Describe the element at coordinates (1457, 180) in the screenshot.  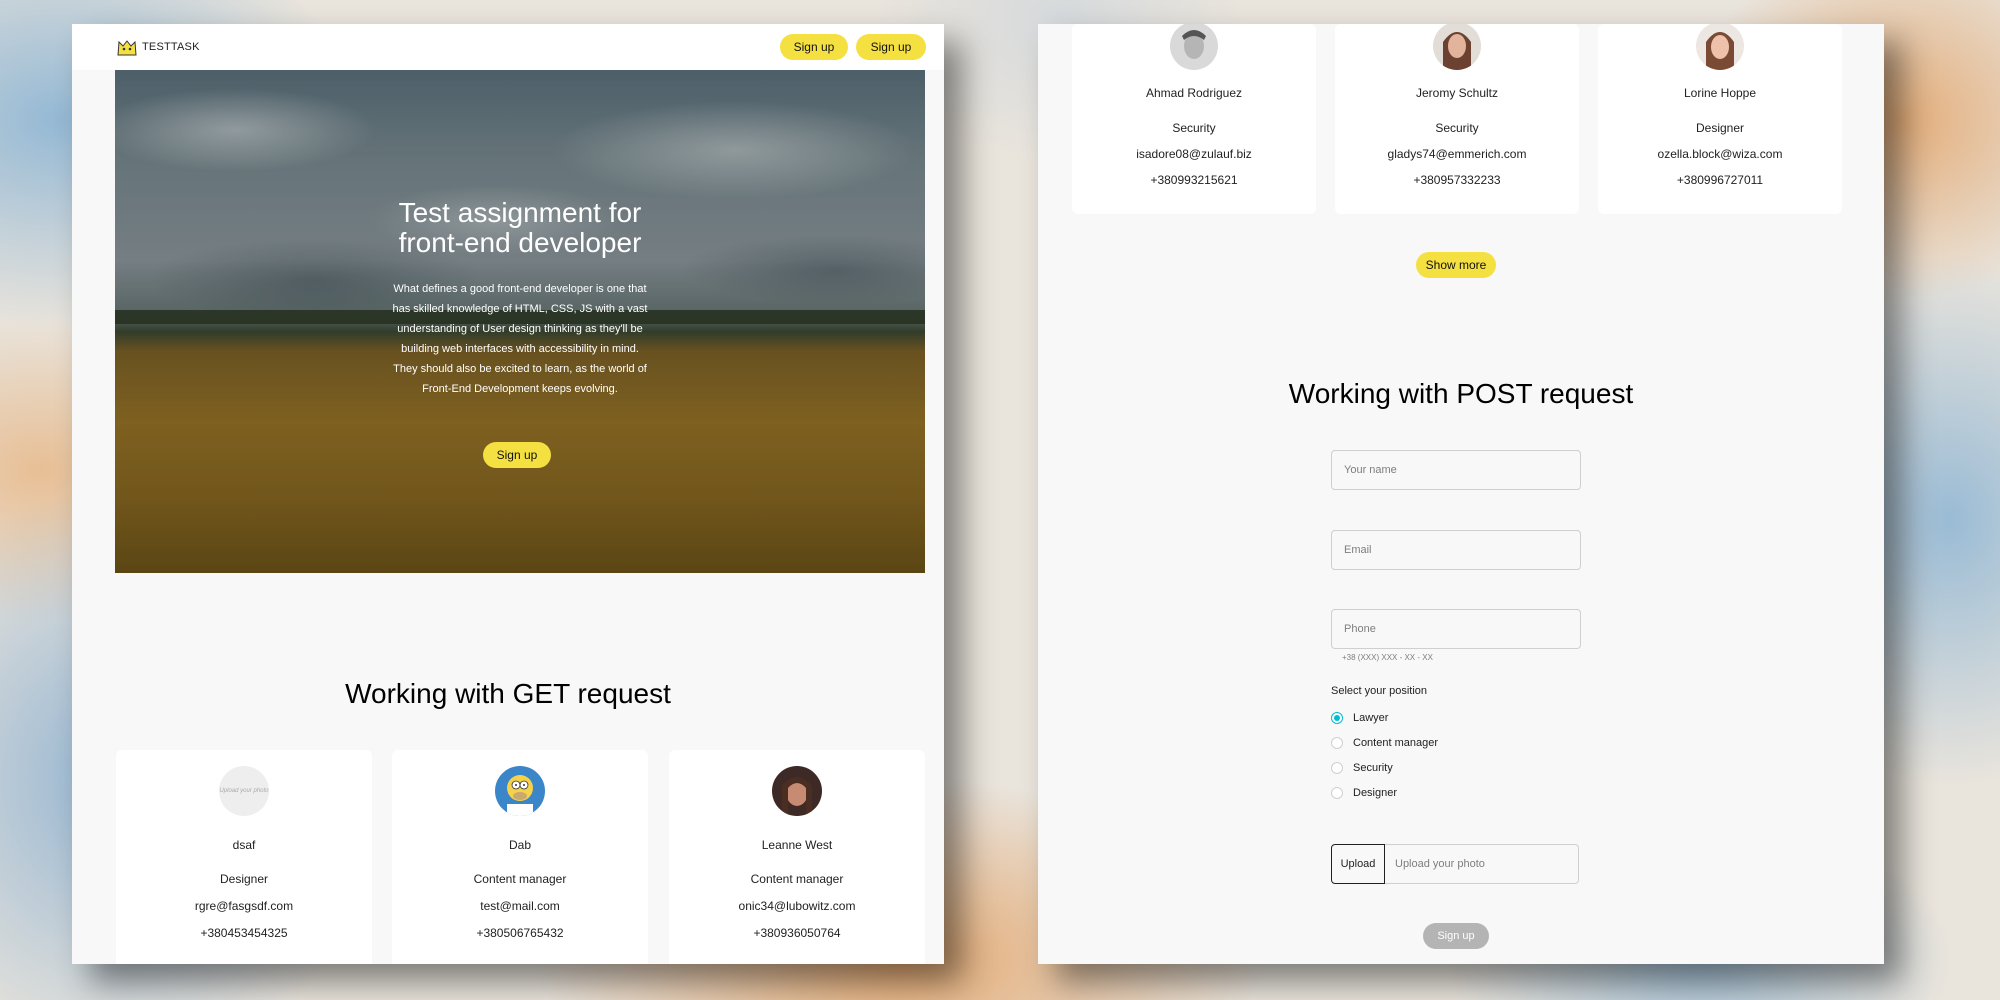
I see `user-phone: +380957332233` at that location.